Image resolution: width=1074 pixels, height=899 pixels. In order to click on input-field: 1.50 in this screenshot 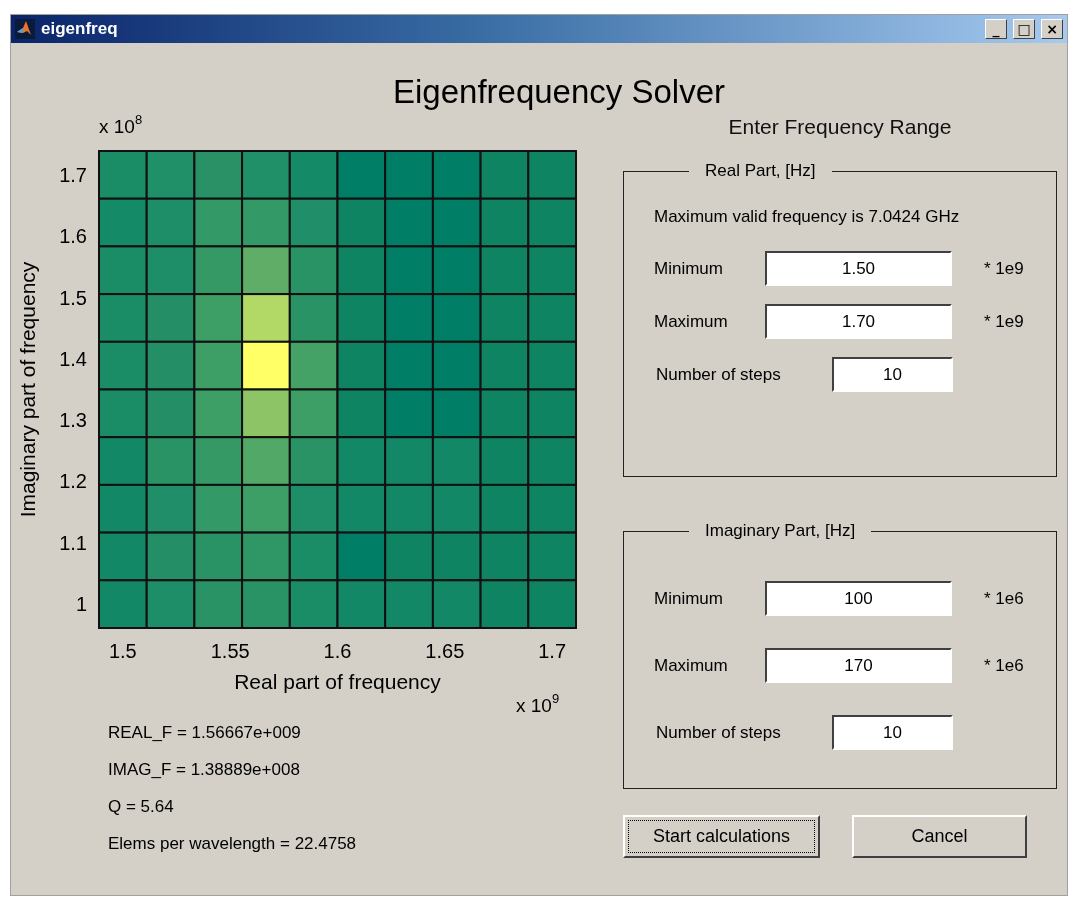, I will do `click(858, 268)`.